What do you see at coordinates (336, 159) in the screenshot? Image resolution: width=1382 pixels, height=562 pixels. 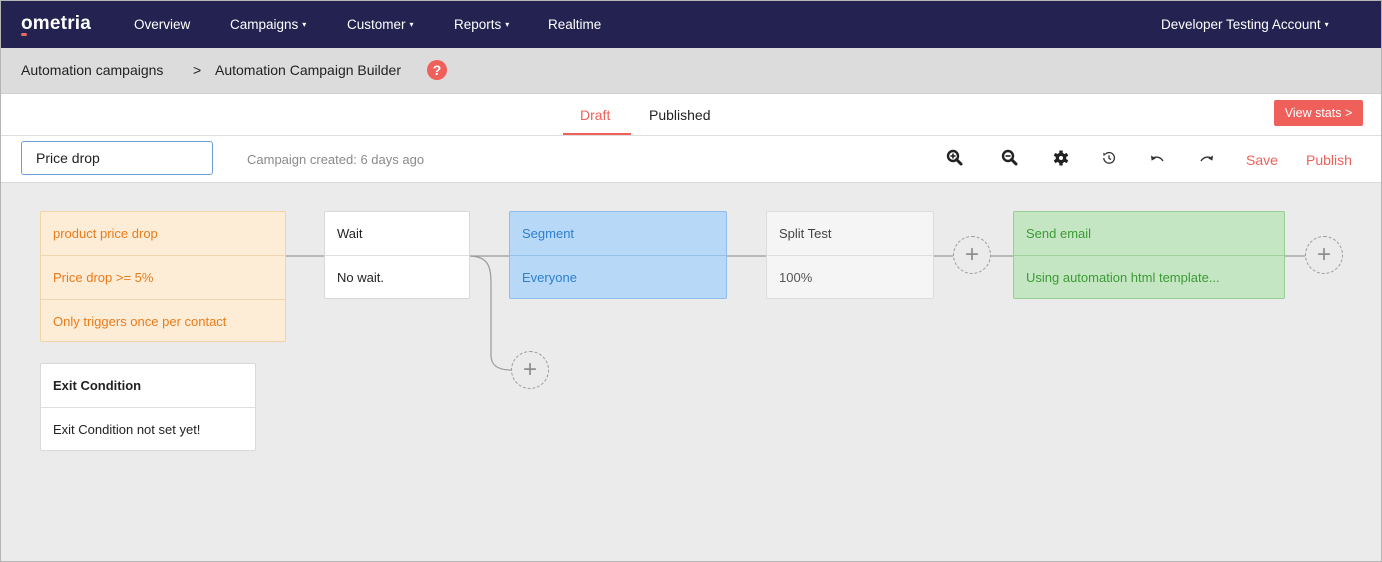 I see `campaign-created-text: Campaign created: 6 days ago` at bounding box center [336, 159].